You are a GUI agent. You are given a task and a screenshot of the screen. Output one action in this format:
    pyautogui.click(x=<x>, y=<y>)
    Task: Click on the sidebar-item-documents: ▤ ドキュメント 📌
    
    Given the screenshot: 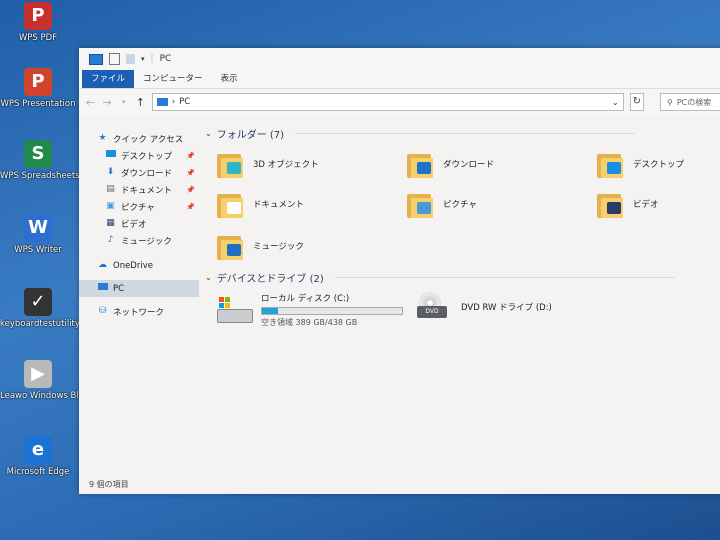 What is the action you would take?
    pyautogui.click(x=139, y=189)
    